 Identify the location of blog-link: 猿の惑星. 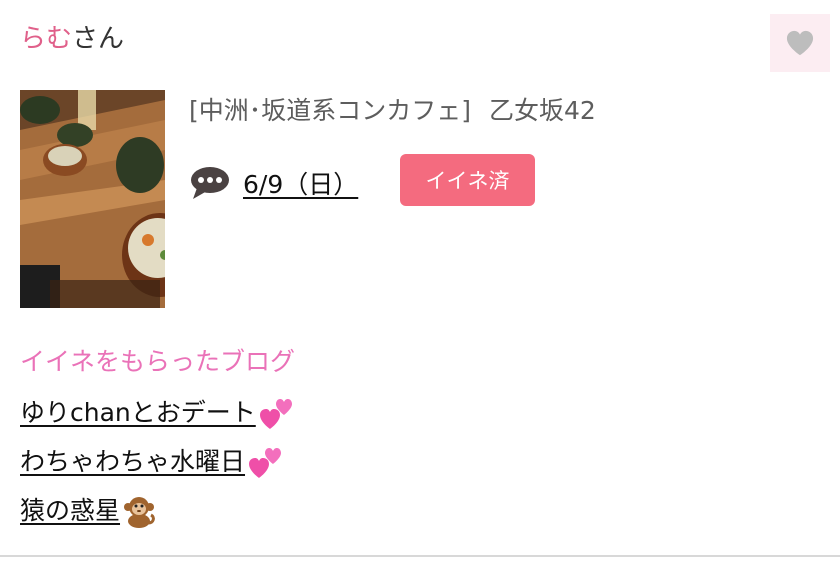
(88, 511).